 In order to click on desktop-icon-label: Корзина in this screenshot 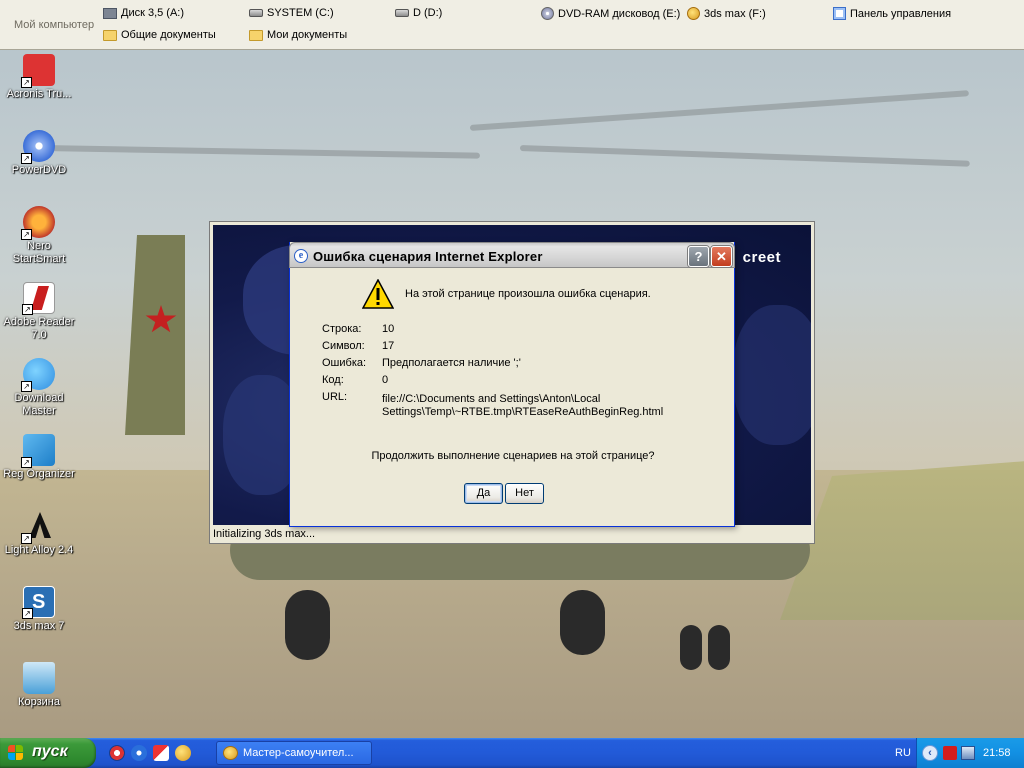, I will do `click(39, 702)`.